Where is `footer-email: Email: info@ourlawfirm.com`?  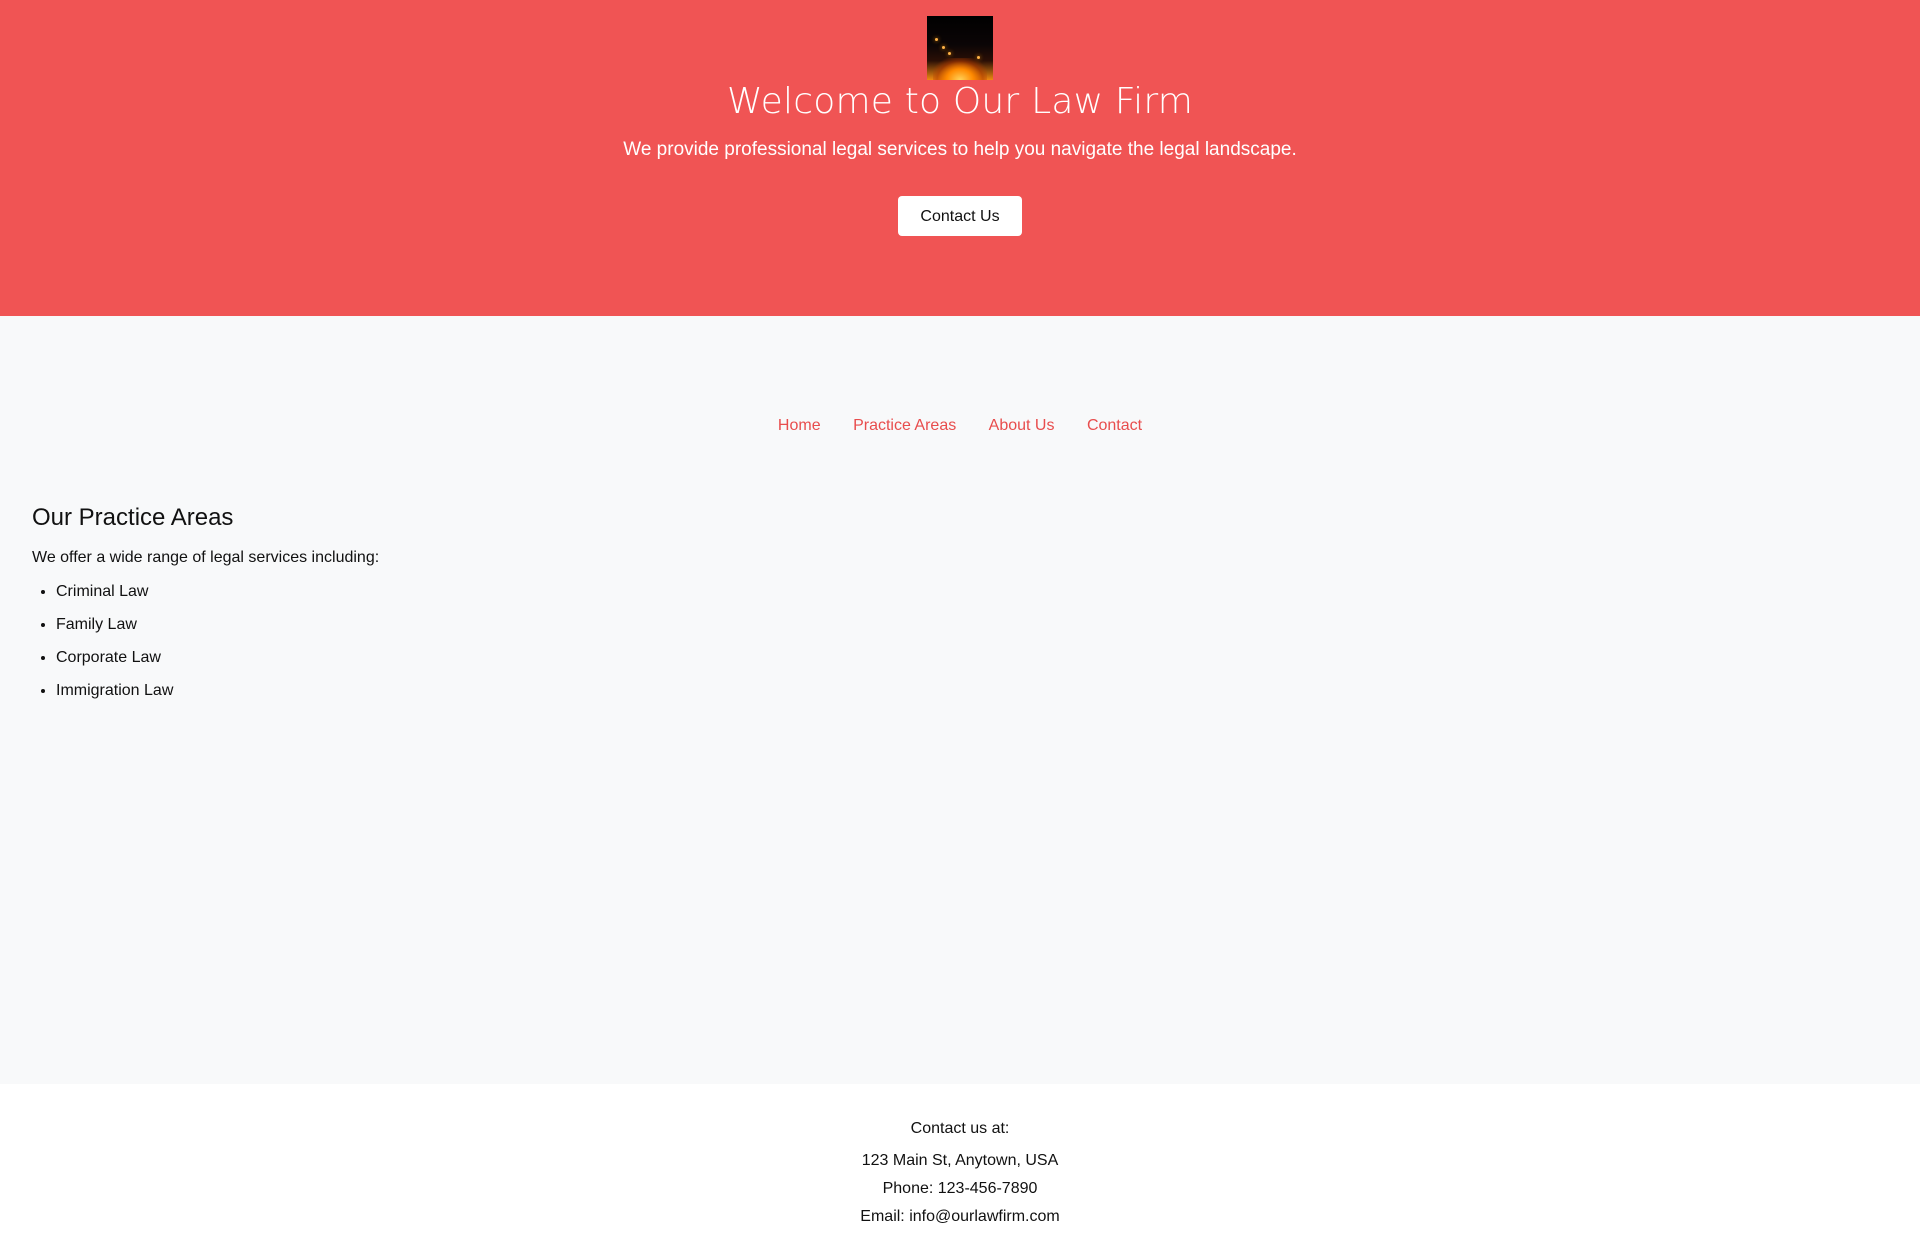 footer-email: Email: info@ourlawfirm.com is located at coordinates (960, 1216).